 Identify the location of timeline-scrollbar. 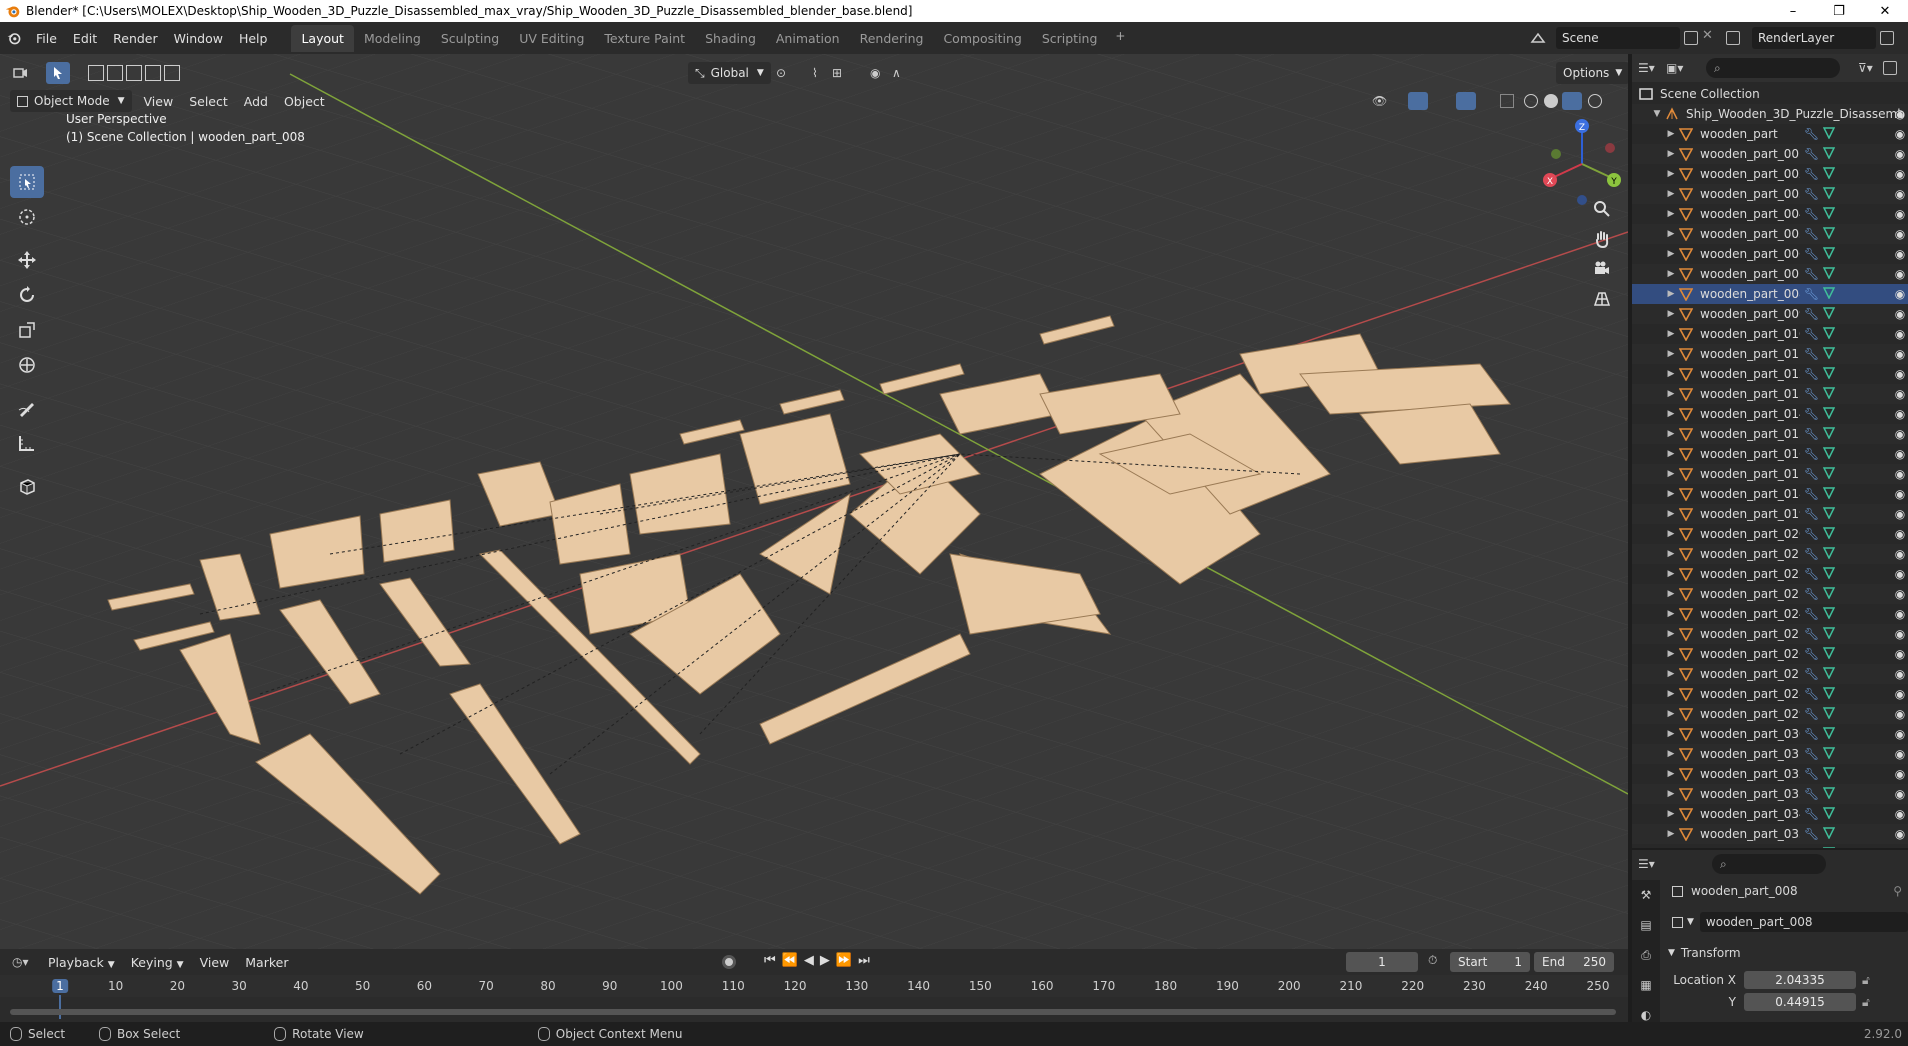
(813, 1012).